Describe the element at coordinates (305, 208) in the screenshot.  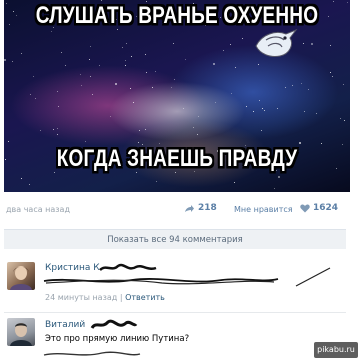
I see `heart-icon` at that location.